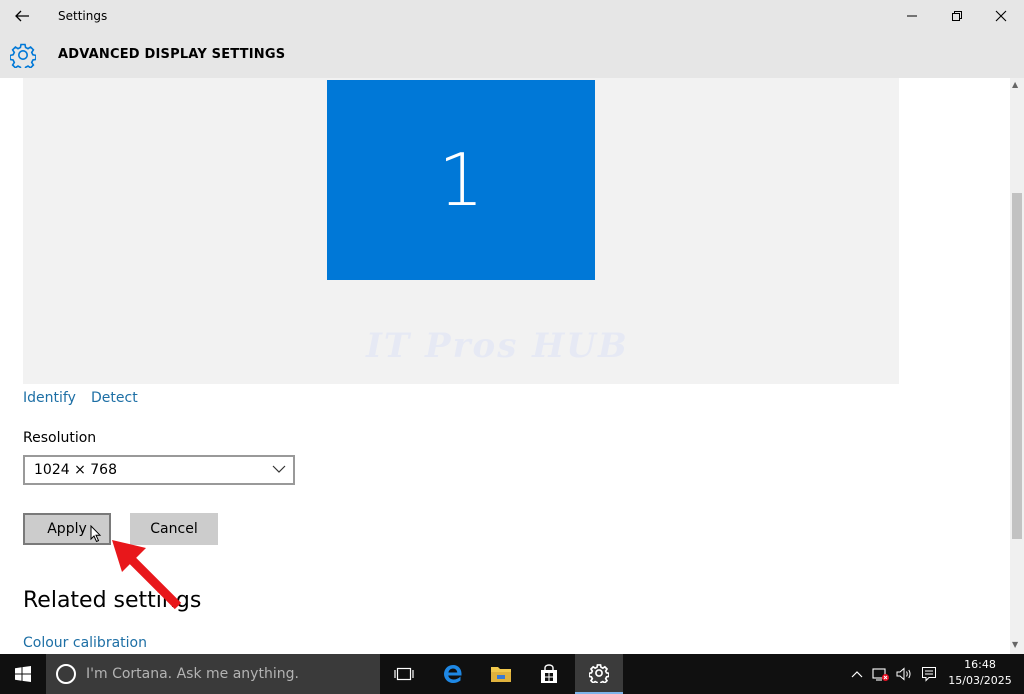 The image size is (1024, 694). I want to click on network-tray-button, so click(881, 674).